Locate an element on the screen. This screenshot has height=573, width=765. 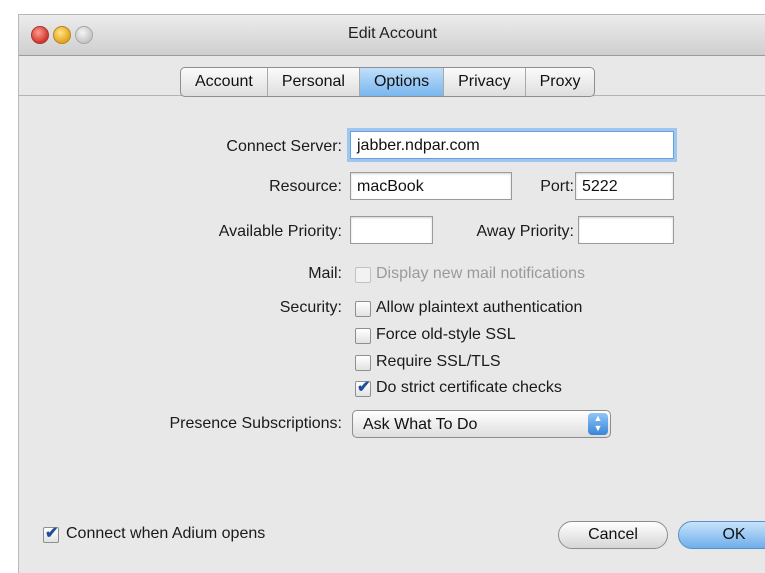
presence-subscriptions-value: Ask What To Do is located at coordinates (420, 424).